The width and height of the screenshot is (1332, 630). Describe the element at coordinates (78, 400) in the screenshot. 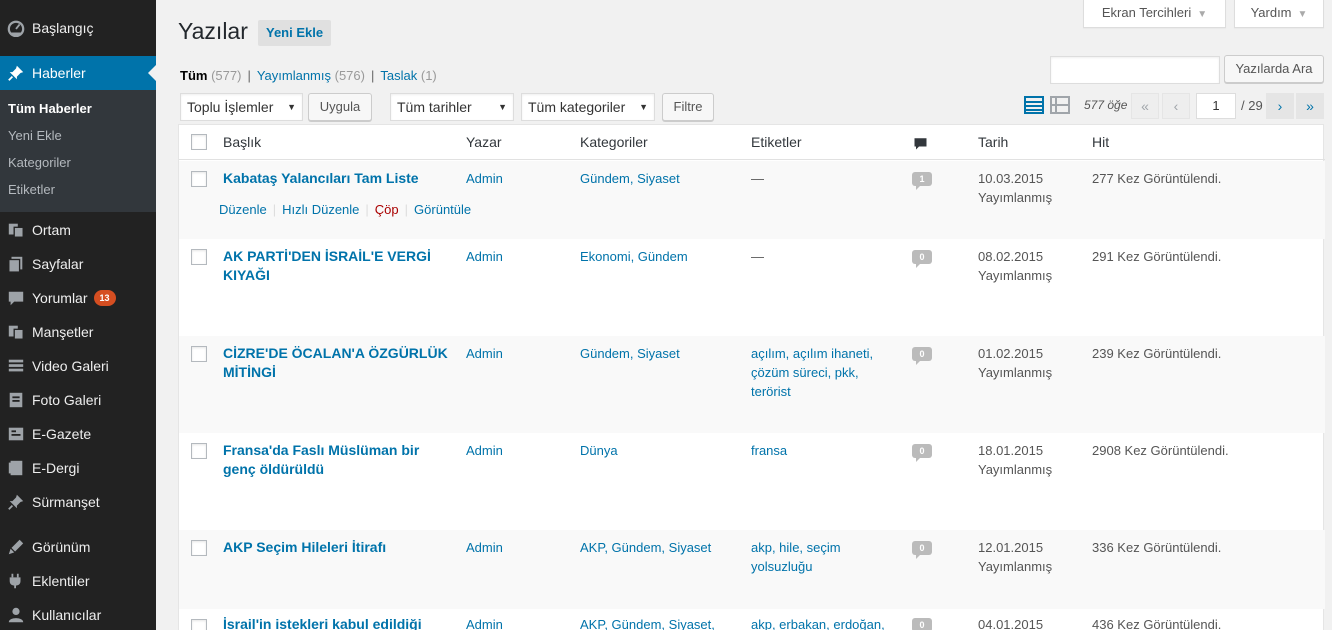

I see `menu-item-photo-gallery: Foto Galeri` at that location.